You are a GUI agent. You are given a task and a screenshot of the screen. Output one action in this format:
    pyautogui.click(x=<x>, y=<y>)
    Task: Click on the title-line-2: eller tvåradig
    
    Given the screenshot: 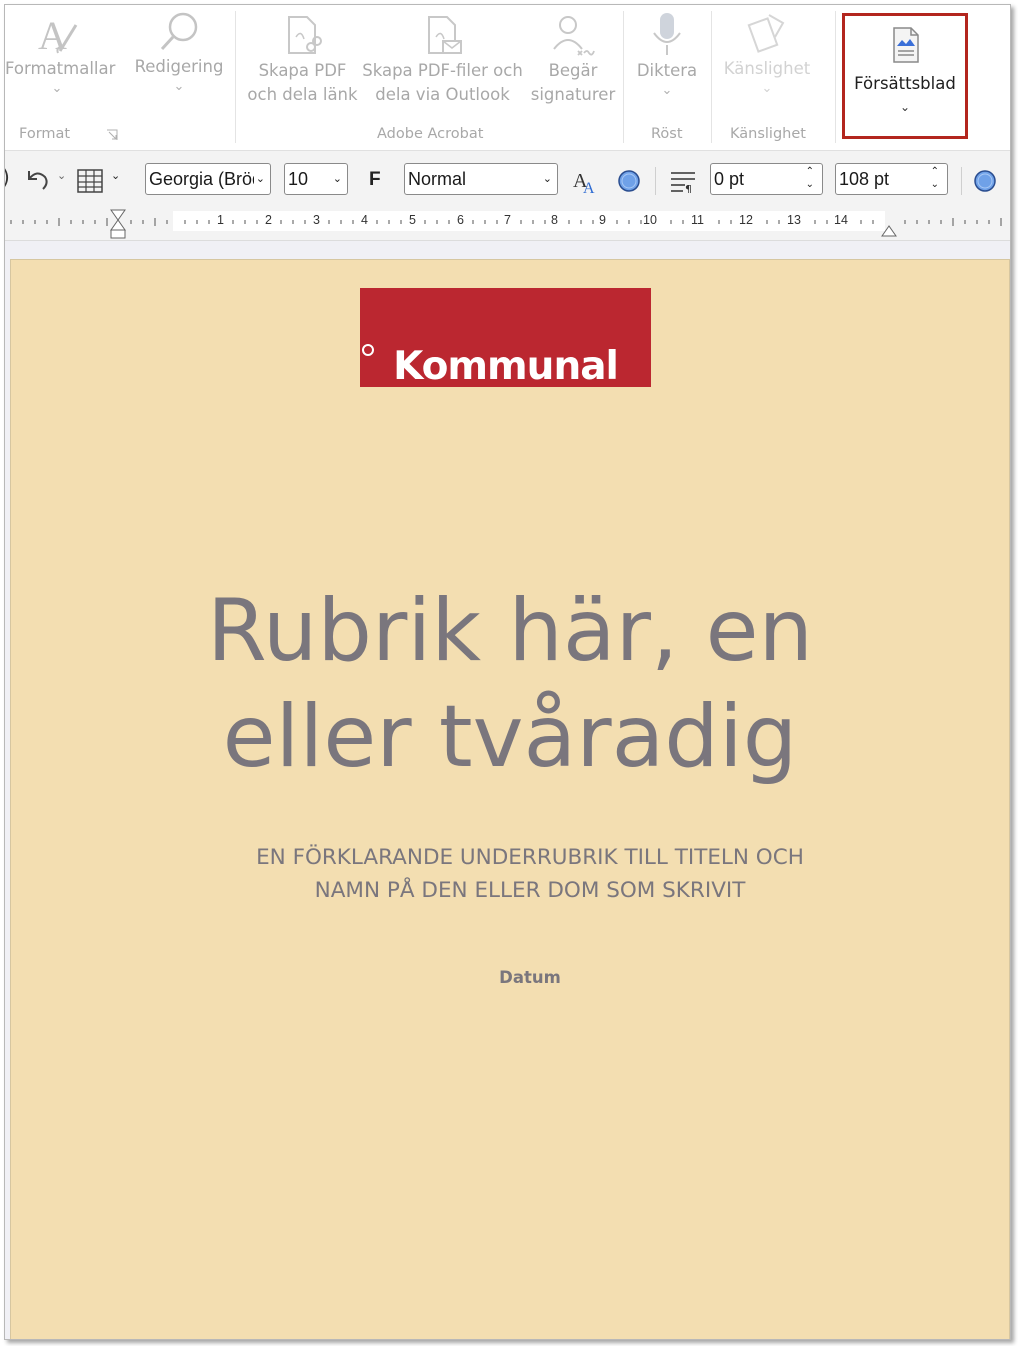 What is the action you would take?
    pyautogui.click(x=510, y=737)
    